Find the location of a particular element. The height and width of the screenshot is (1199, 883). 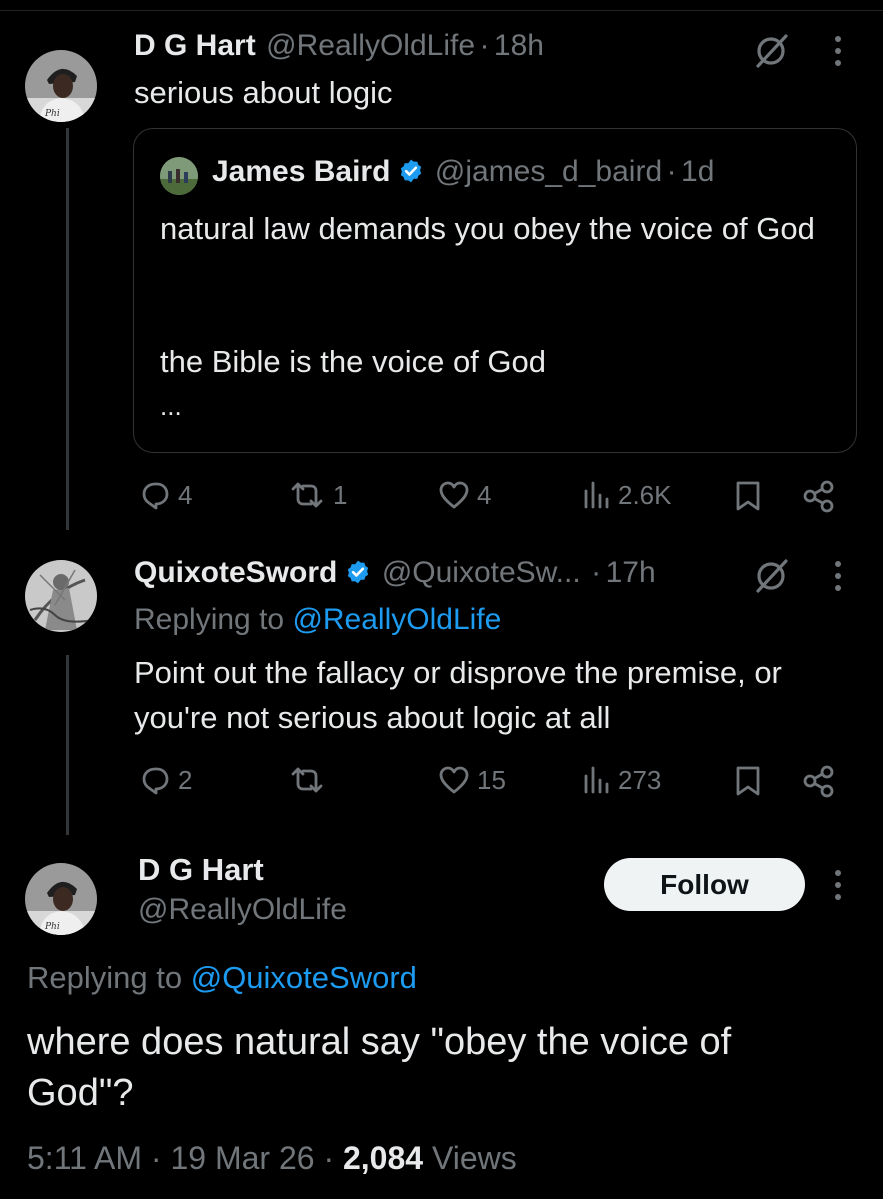

views-button: 2.6K is located at coordinates (627, 495).